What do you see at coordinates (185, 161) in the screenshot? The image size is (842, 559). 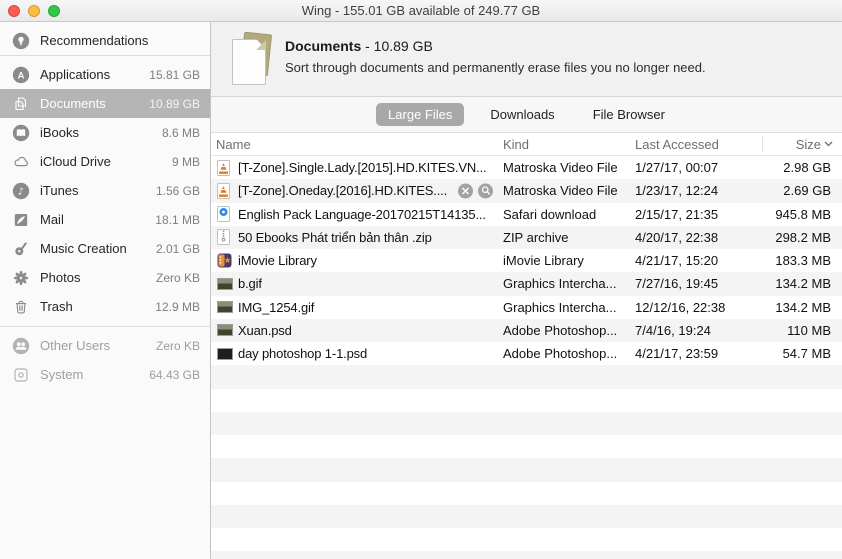 I see `sidebar-item-size: 9 MB` at bounding box center [185, 161].